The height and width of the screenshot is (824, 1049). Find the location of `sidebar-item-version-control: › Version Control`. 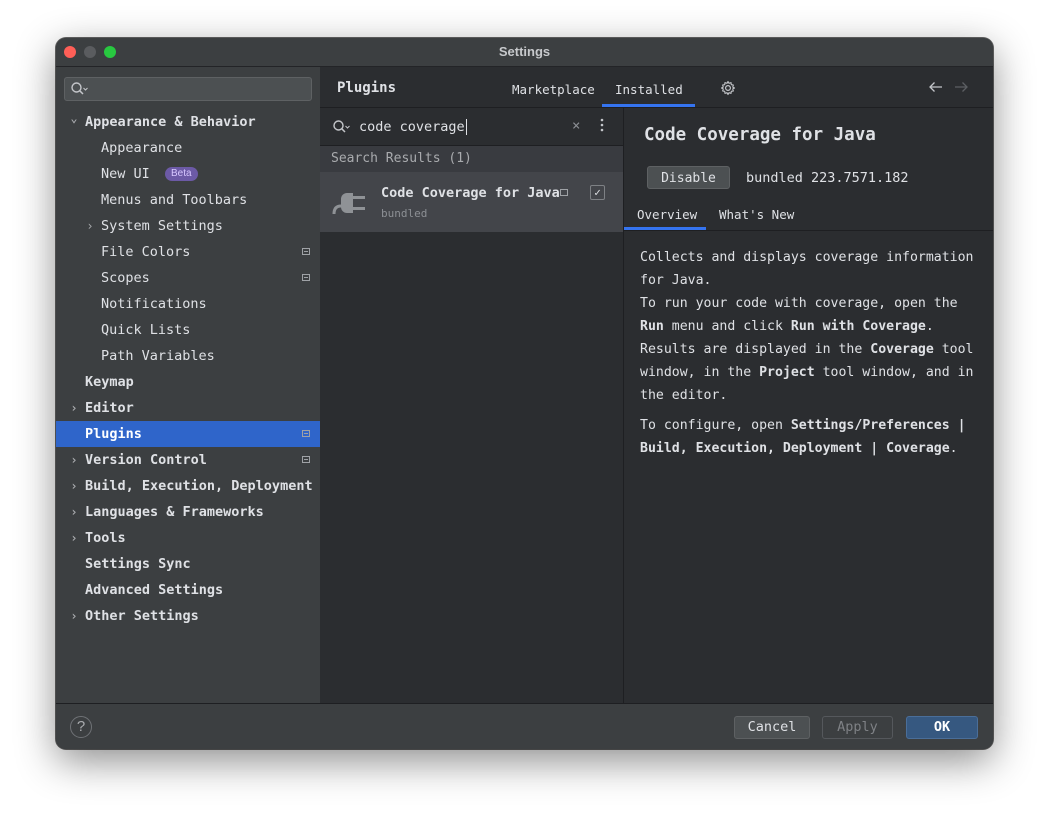

sidebar-item-version-control: › Version Control is located at coordinates (188, 460).